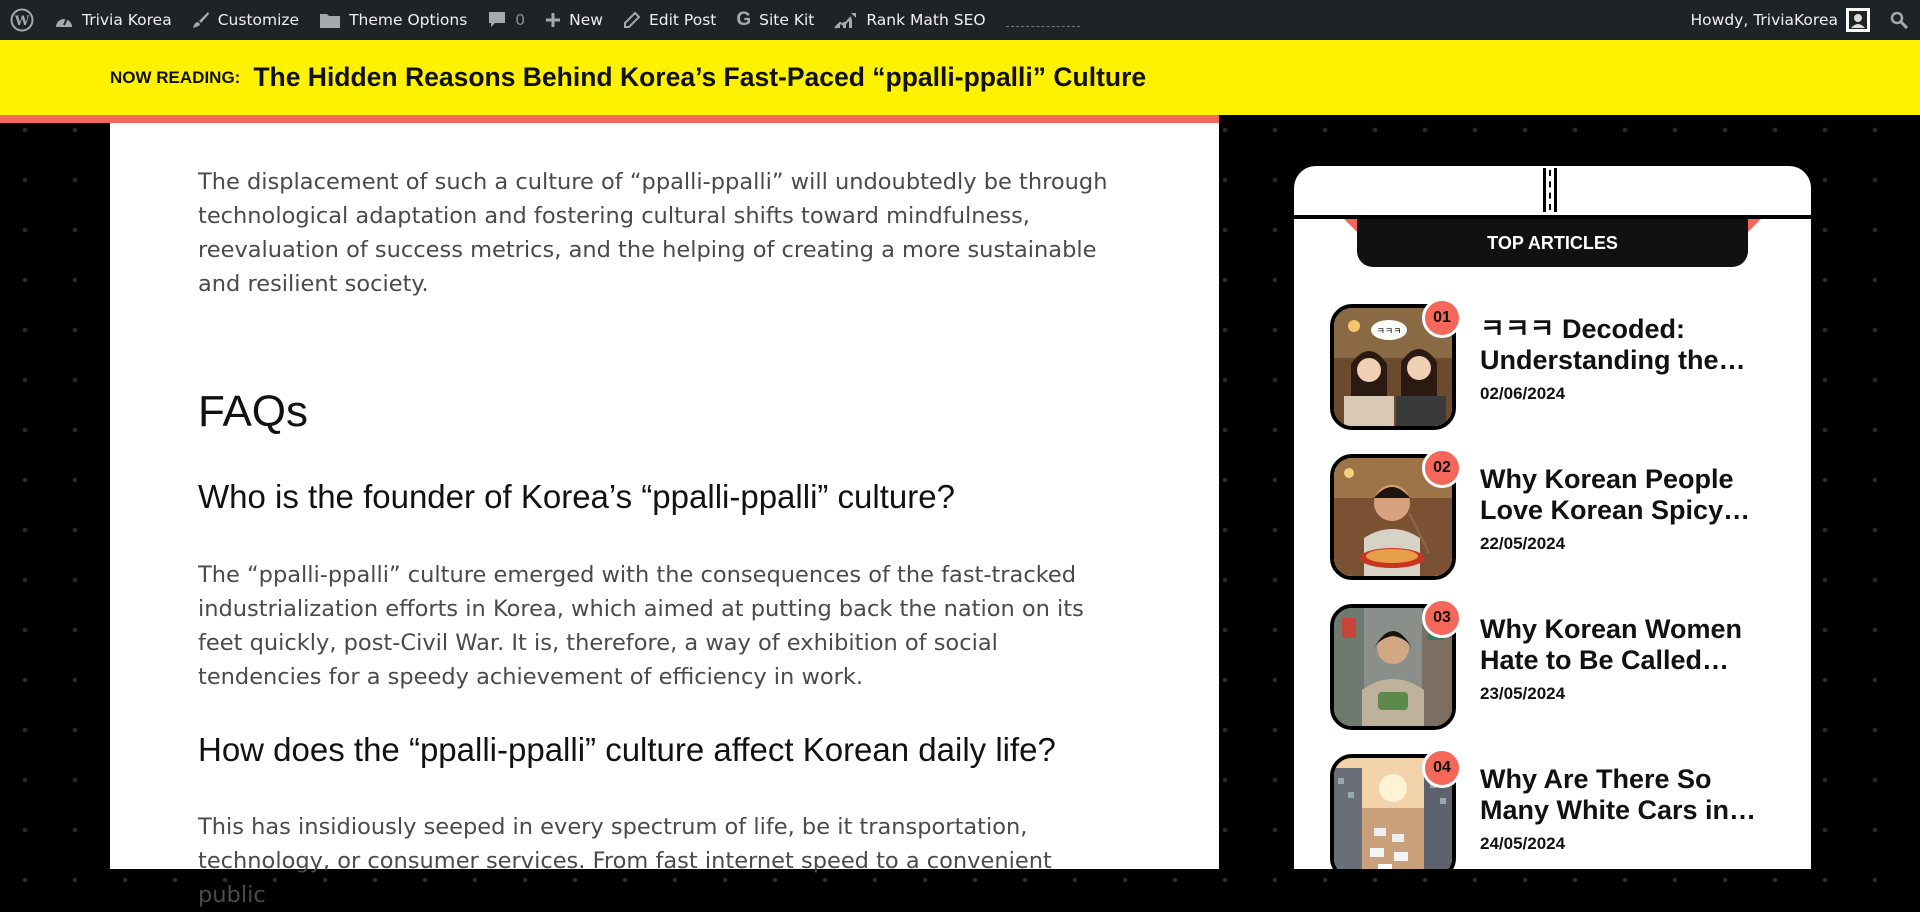 This screenshot has height=912, width=1920. What do you see at coordinates (682, 20) in the screenshot?
I see `edit-post-label: Edit Post` at bounding box center [682, 20].